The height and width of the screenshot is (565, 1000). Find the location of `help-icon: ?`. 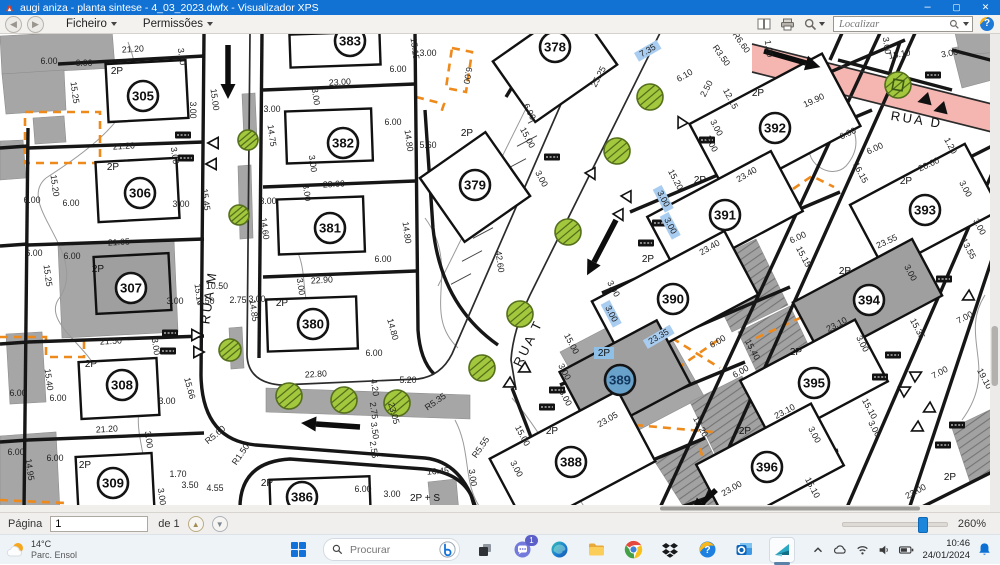

help-icon: ? is located at coordinates (707, 549).